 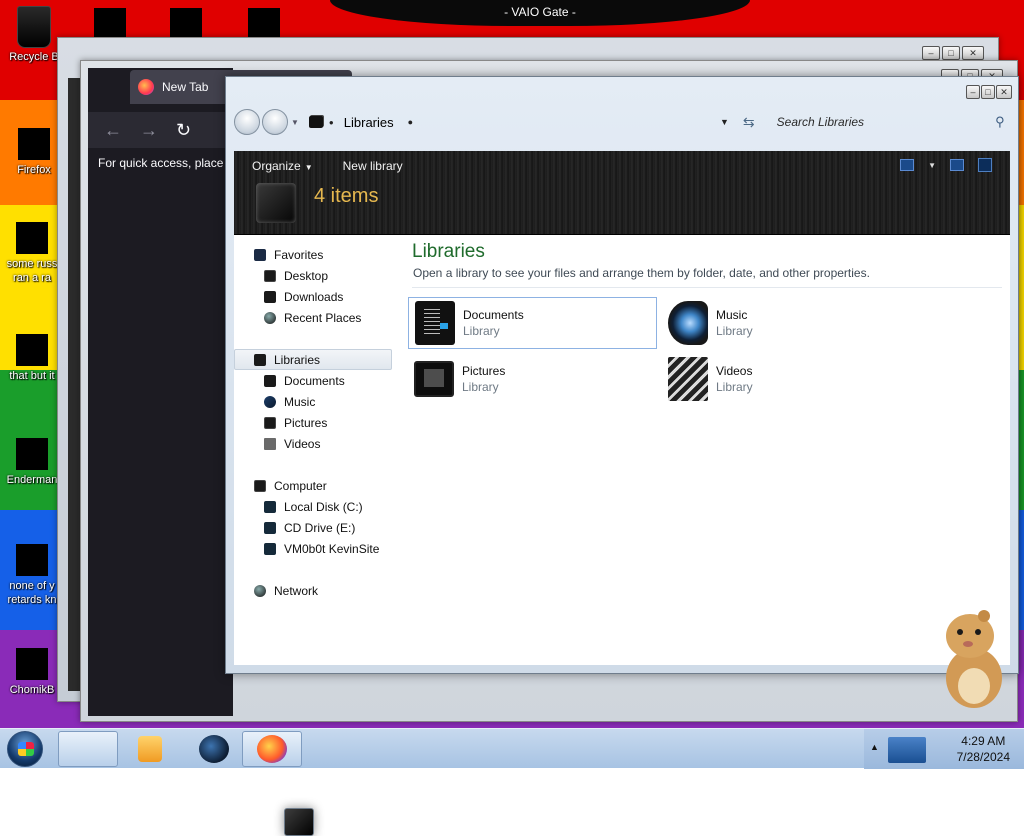 I want to click on desktop-icon-label: ran a ra, so click(x=32, y=278).